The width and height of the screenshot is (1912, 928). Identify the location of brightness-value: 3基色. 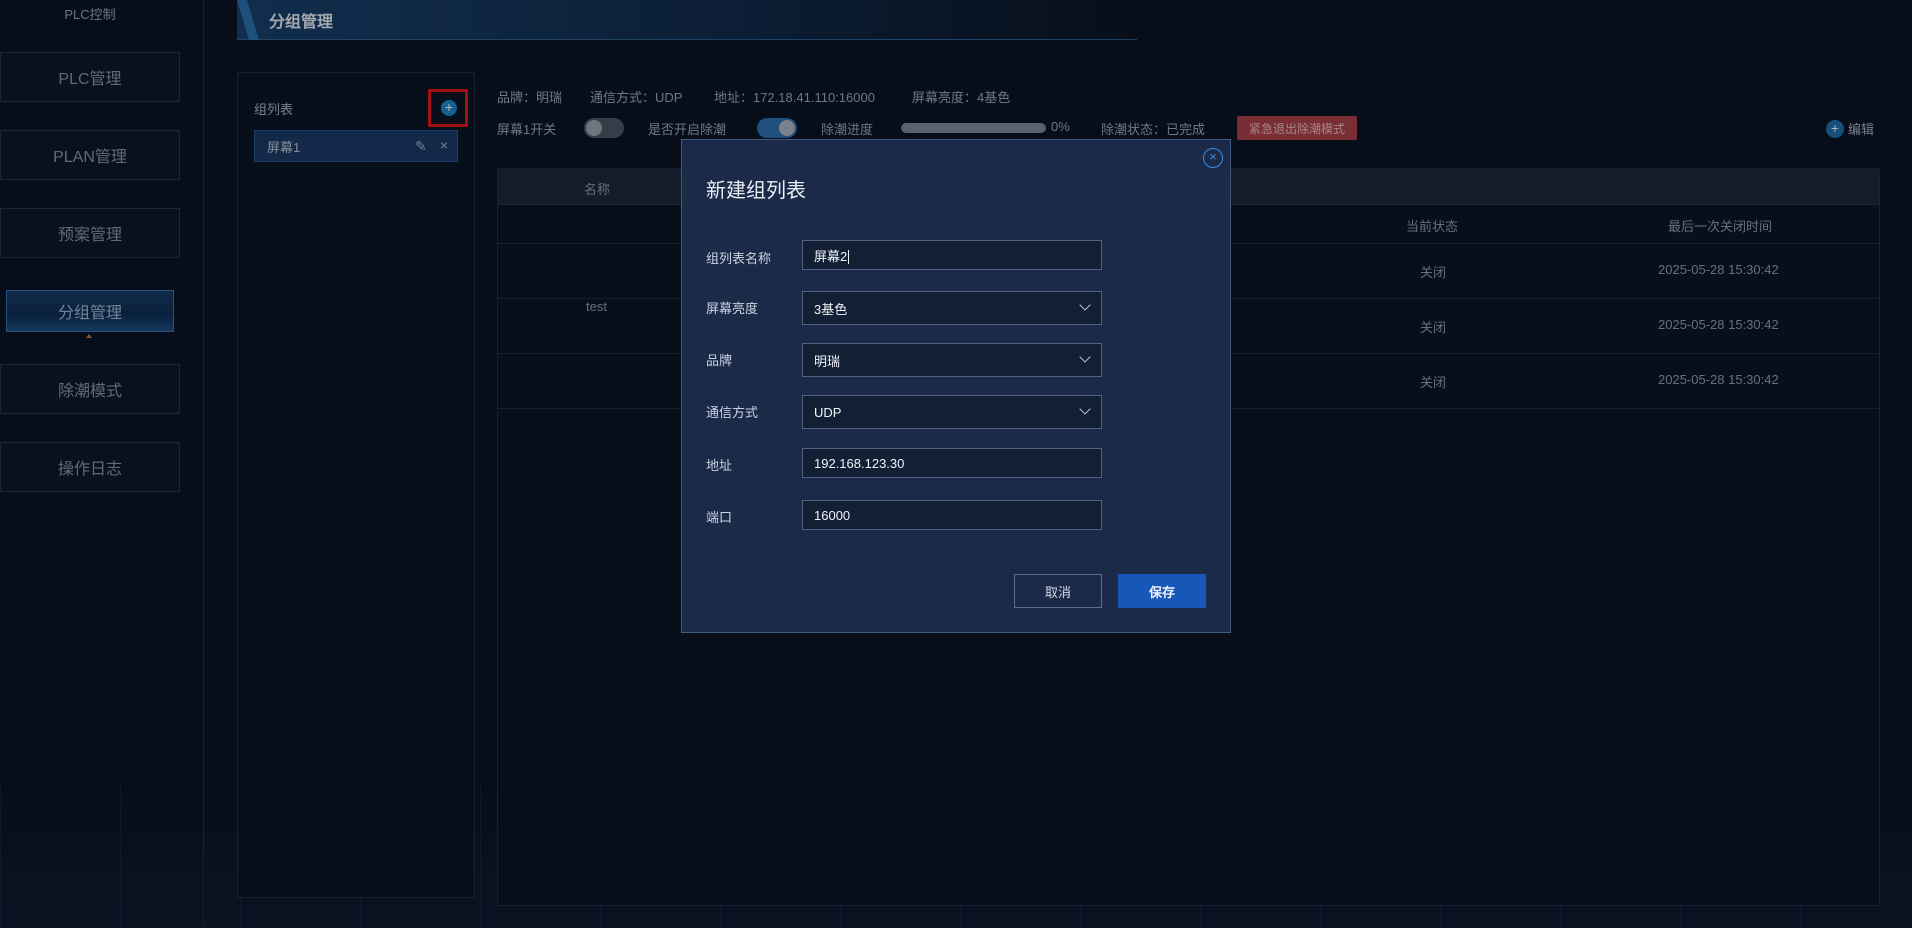
(831, 309).